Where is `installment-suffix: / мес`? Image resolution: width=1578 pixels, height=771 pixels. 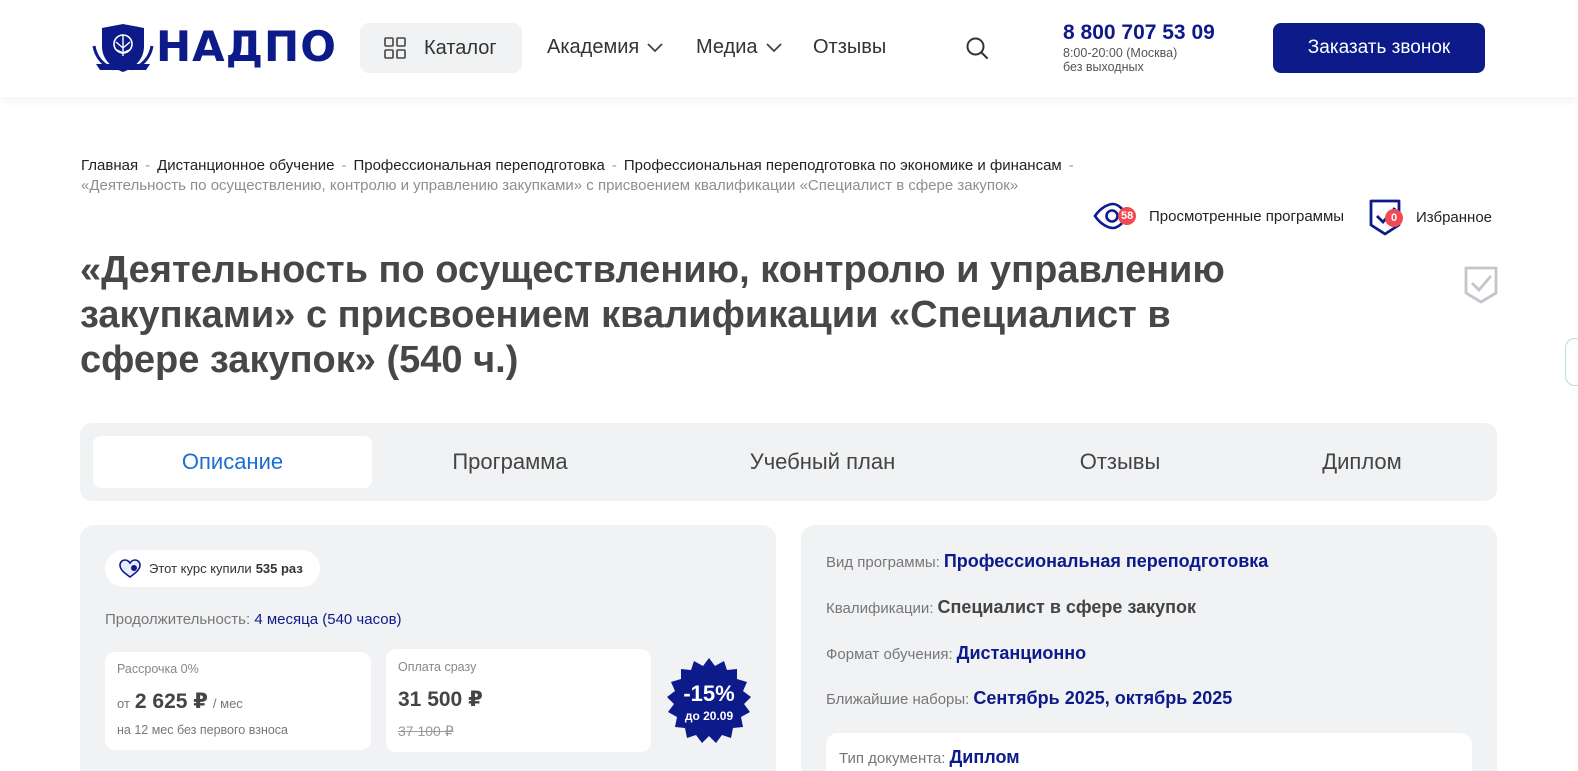 installment-suffix: / мес is located at coordinates (227, 703).